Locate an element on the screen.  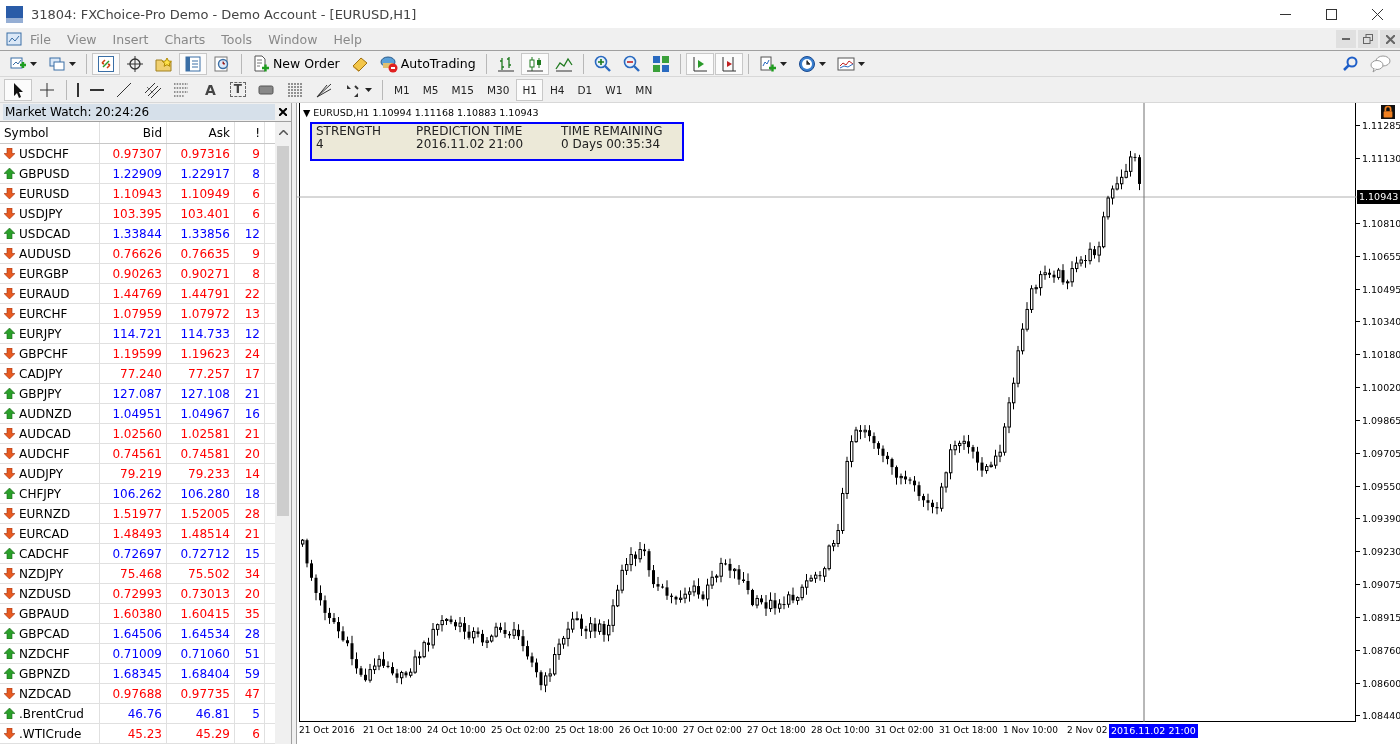
price-label: 1.09550 is located at coordinates (1381, 486).